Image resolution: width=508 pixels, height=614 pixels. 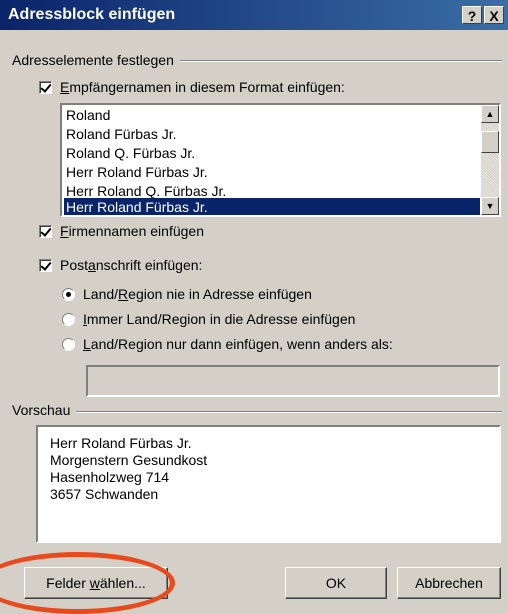 I want to click on scroll-down-icon: ▼, so click(x=490, y=206).